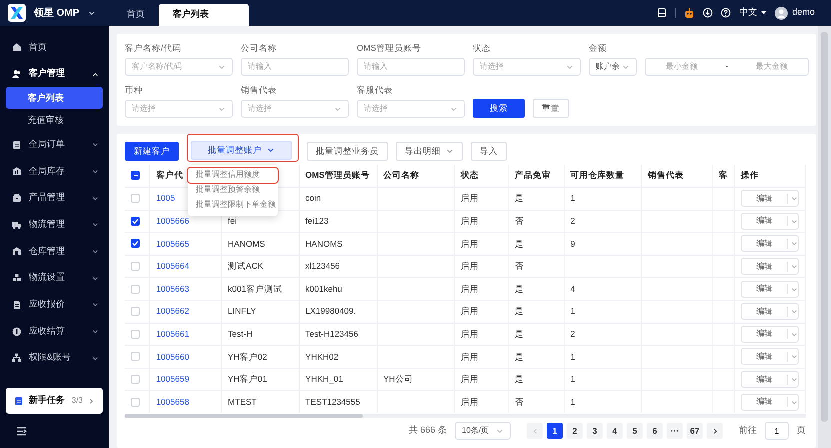 The width and height of the screenshot is (831, 448). I want to click on reset-button: 重置, so click(551, 108).